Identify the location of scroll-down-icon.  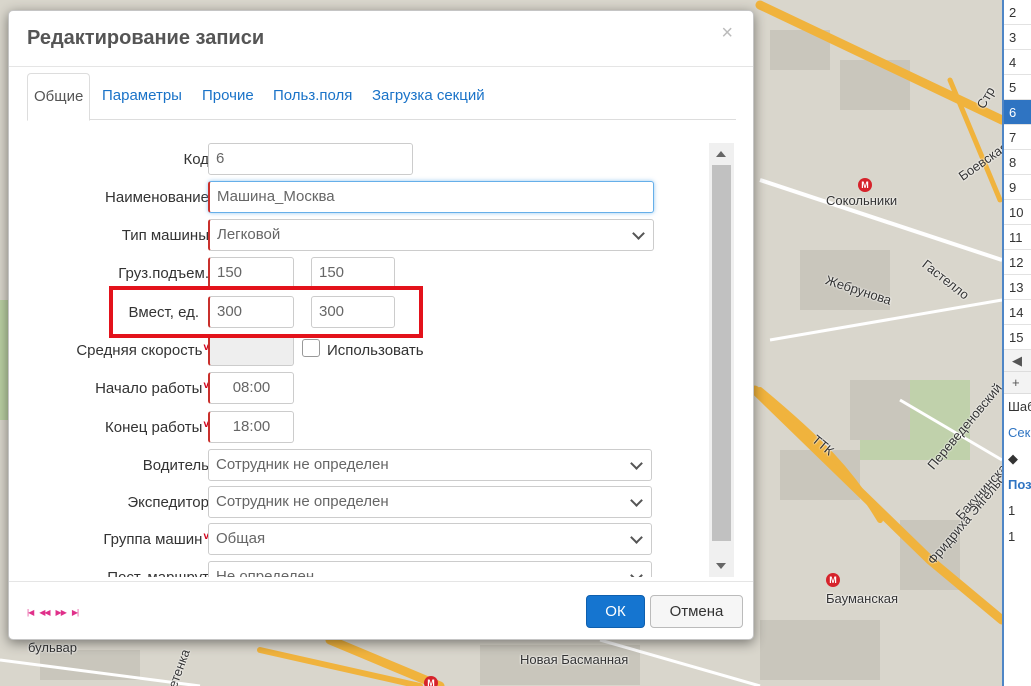
(721, 566).